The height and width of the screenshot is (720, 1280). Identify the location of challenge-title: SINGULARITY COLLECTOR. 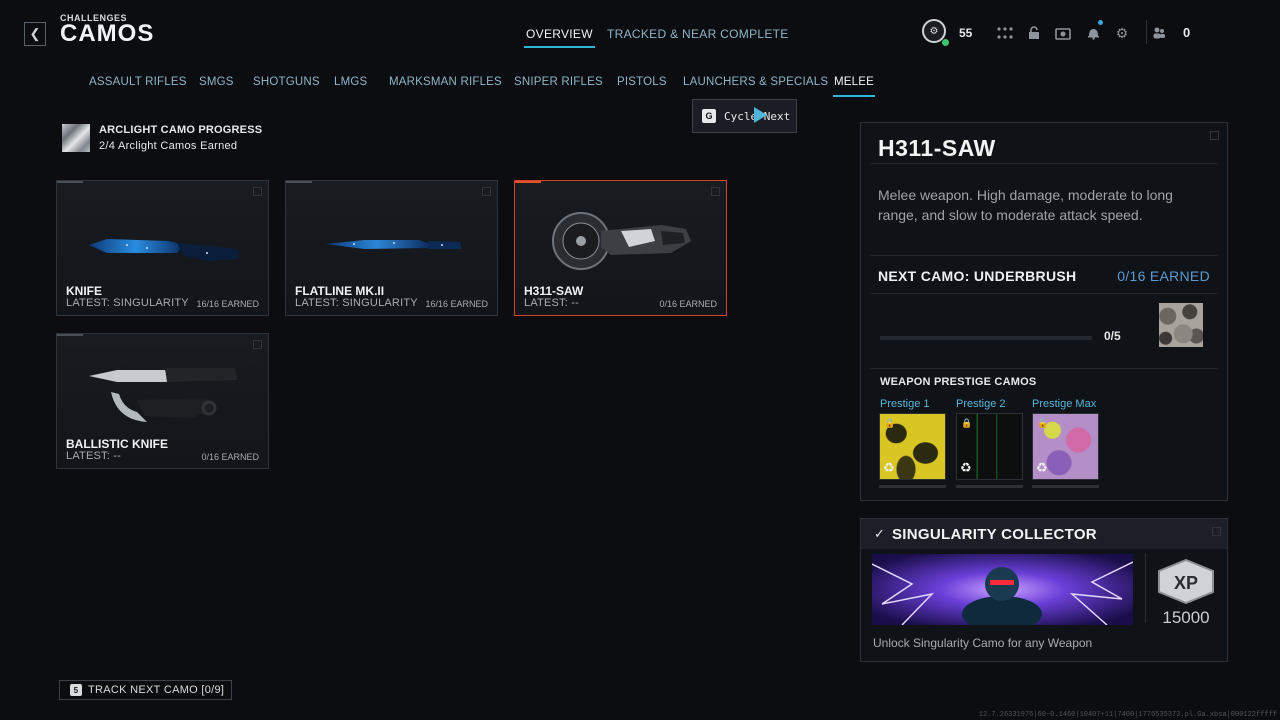
(994, 534).